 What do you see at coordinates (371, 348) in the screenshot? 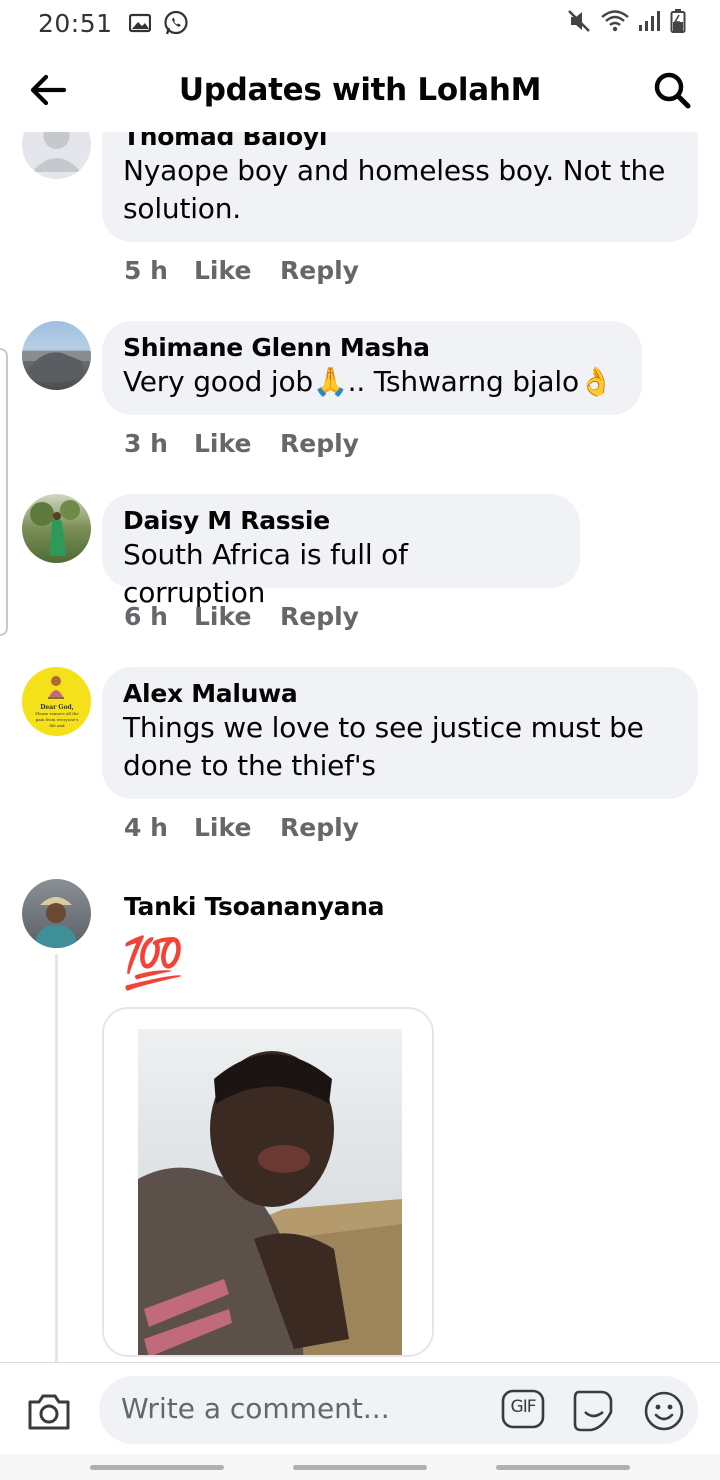
I see `comment-author: Shimane Glenn Masha` at bounding box center [371, 348].